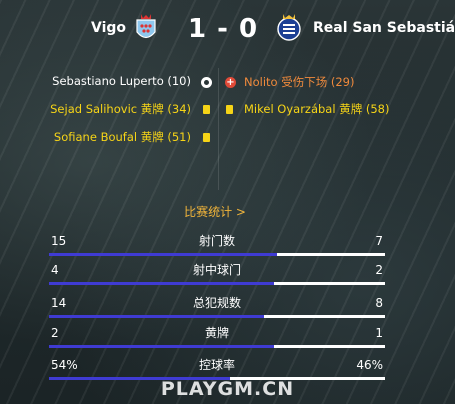 The width and height of the screenshot is (455, 404). What do you see at coordinates (227, 389) in the screenshot?
I see `watermark: PLAYGM.CN` at bounding box center [227, 389].